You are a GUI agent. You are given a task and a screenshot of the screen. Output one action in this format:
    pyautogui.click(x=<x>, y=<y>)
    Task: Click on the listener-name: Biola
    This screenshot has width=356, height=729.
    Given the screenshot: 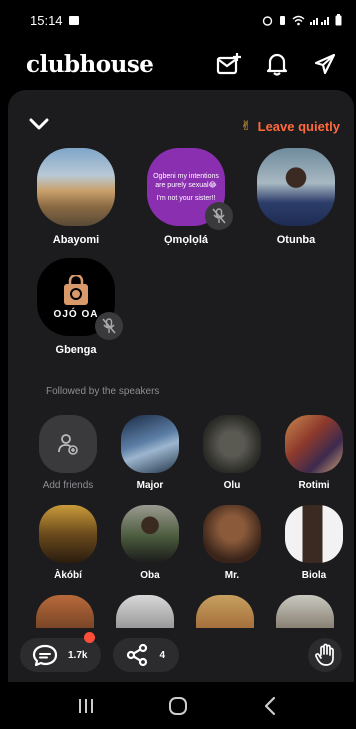 What is the action you would take?
    pyautogui.click(x=314, y=575)
    